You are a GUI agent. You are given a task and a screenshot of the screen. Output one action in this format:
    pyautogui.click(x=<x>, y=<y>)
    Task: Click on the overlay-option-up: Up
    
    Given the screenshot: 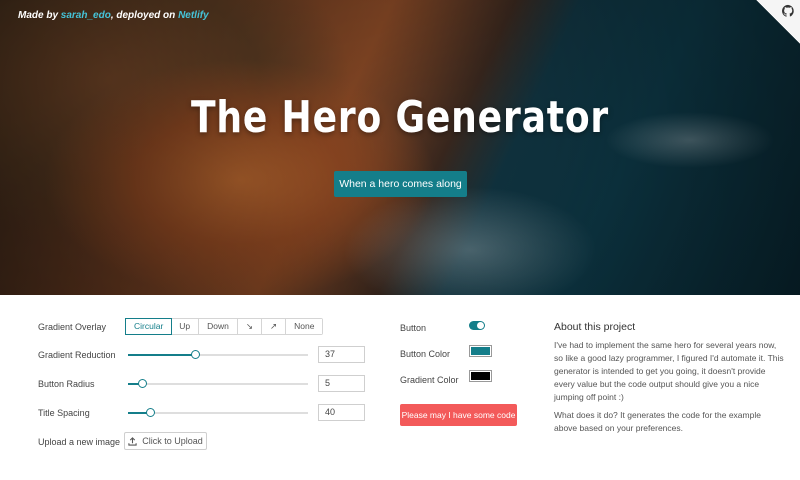 What is the action you would take?
    pyautogui.click(x=185, y=326)
    